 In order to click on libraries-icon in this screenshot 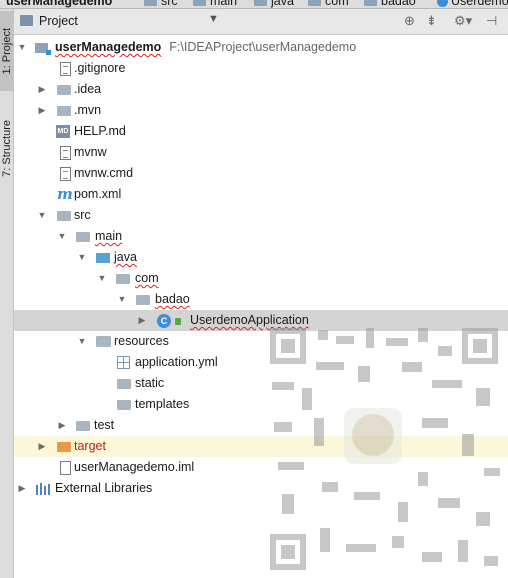, I will do `click(43, 489)`.